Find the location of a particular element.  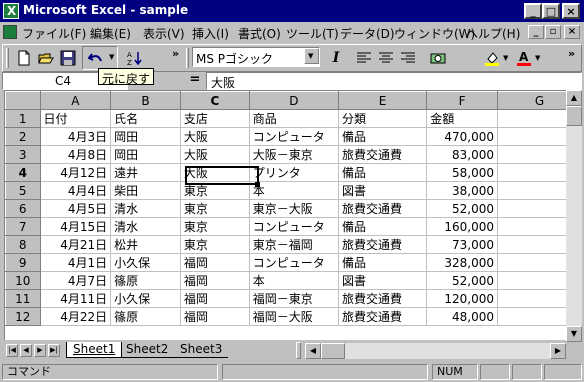

cell-a1: 日付 is located at coordinates (75, 118).